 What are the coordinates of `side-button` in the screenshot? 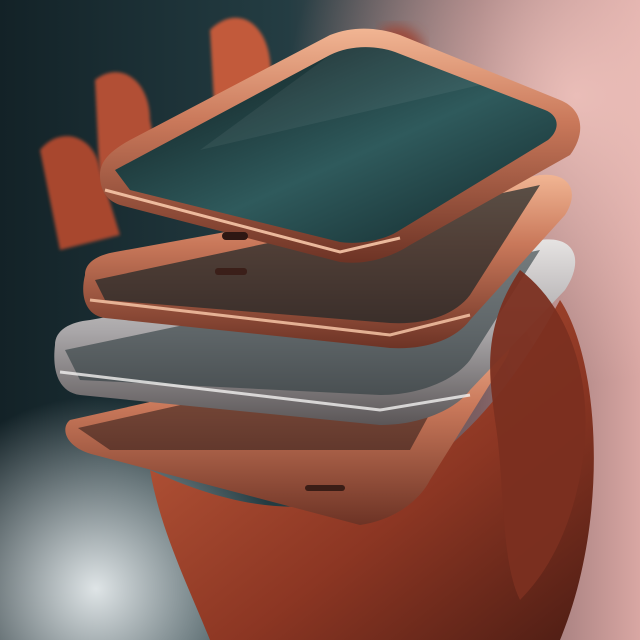 It's located at (325, 488).